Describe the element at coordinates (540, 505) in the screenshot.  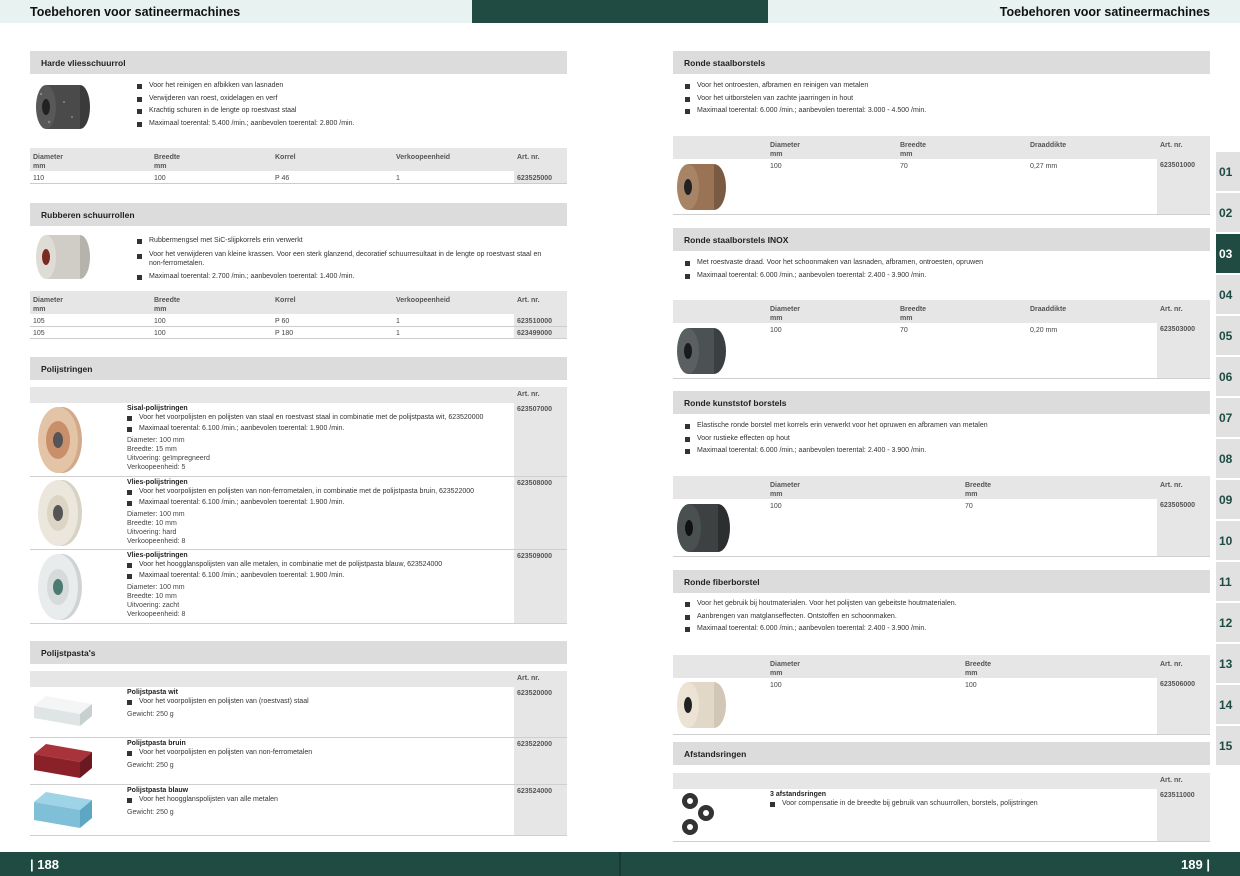
I see `art-column-bg` at that location.